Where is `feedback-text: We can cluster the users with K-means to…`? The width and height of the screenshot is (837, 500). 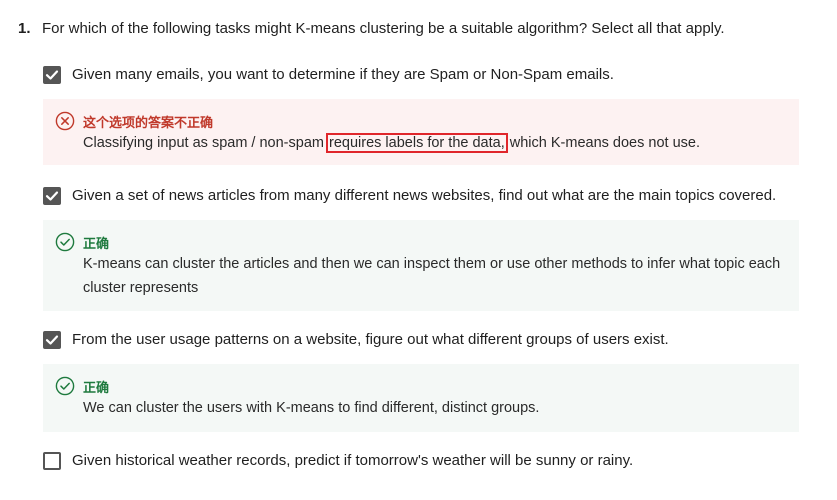 feedback-text: We can cluster the users with K-means to… is located at coordinates (311, 408).